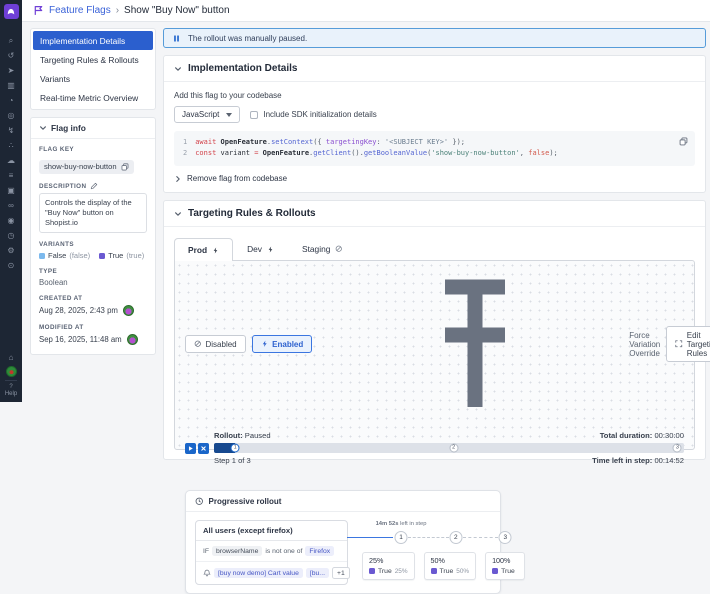 The height and width of the screenshot is (594, 710). I want to click on attribute-chip: browserName, so click(237, 551).